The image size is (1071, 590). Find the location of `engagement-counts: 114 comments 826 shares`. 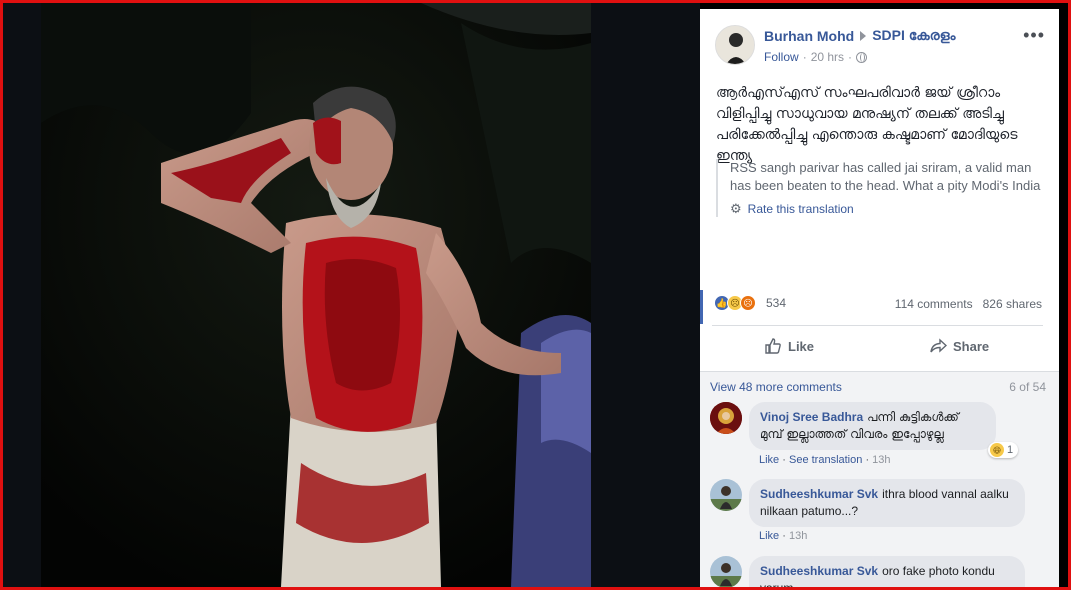

engagement-counts: 114 comments 826 shares is located at coordinates (968, 304).